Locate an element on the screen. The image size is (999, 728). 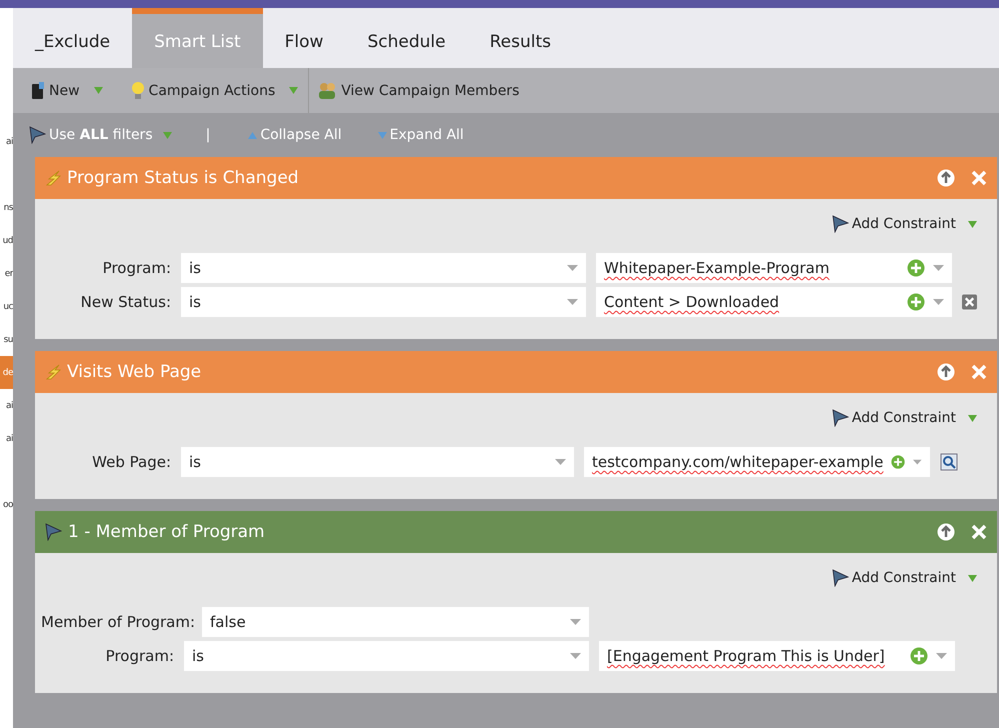
sidebar-item: oo is located at coordinates (6, 504).